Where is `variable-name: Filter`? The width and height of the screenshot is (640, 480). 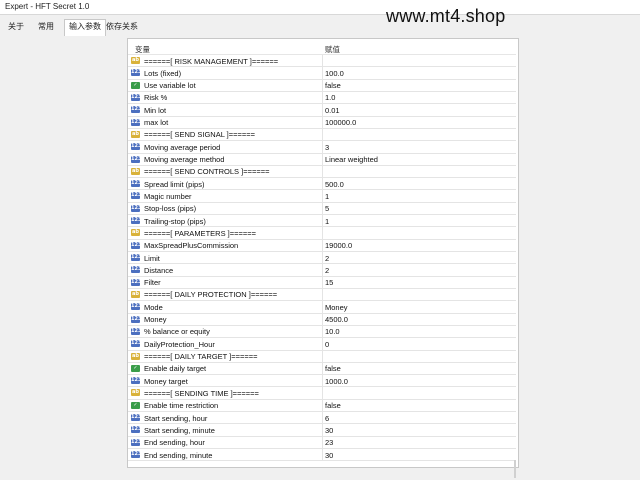
variable-name: Filter is located at coordinates (152, 283).